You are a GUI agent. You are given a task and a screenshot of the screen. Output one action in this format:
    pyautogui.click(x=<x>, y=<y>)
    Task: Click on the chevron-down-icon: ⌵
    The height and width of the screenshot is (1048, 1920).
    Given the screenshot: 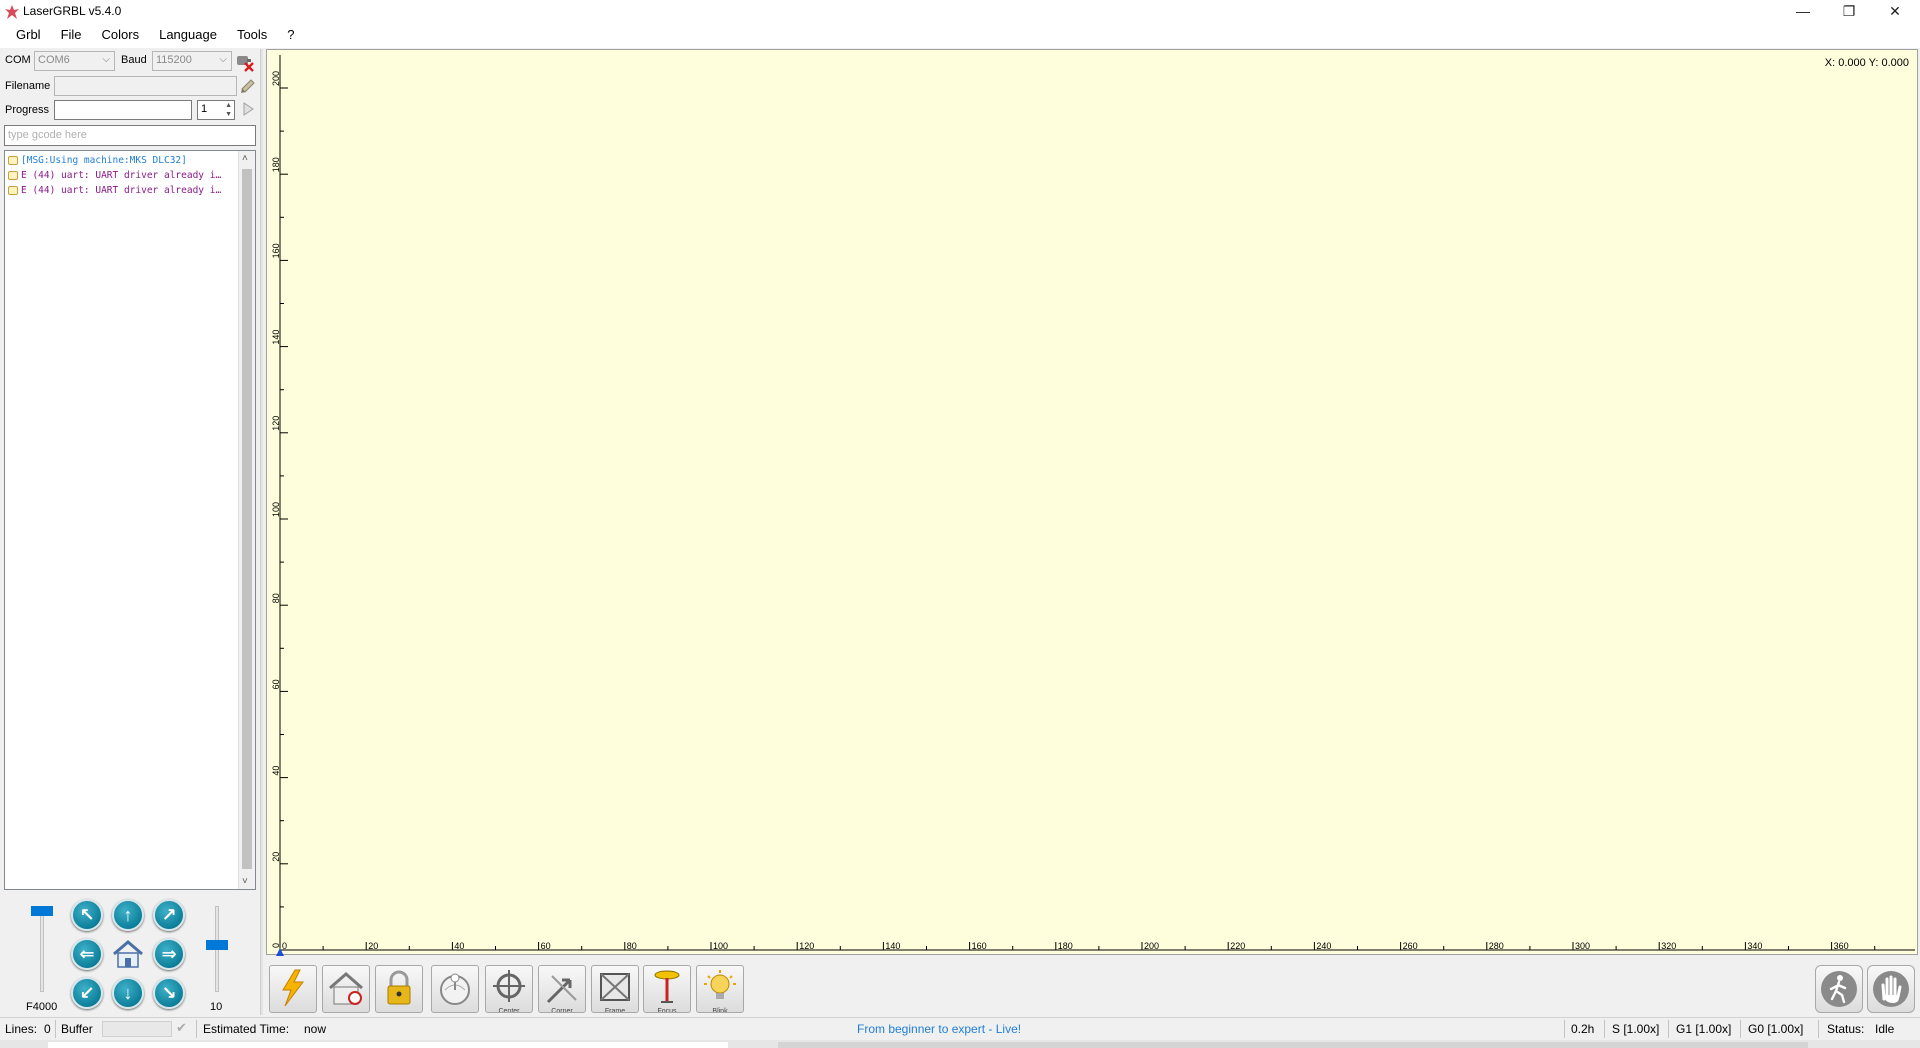 What is the action you would take?
    pyautogui.click(x=223, y=59)
    